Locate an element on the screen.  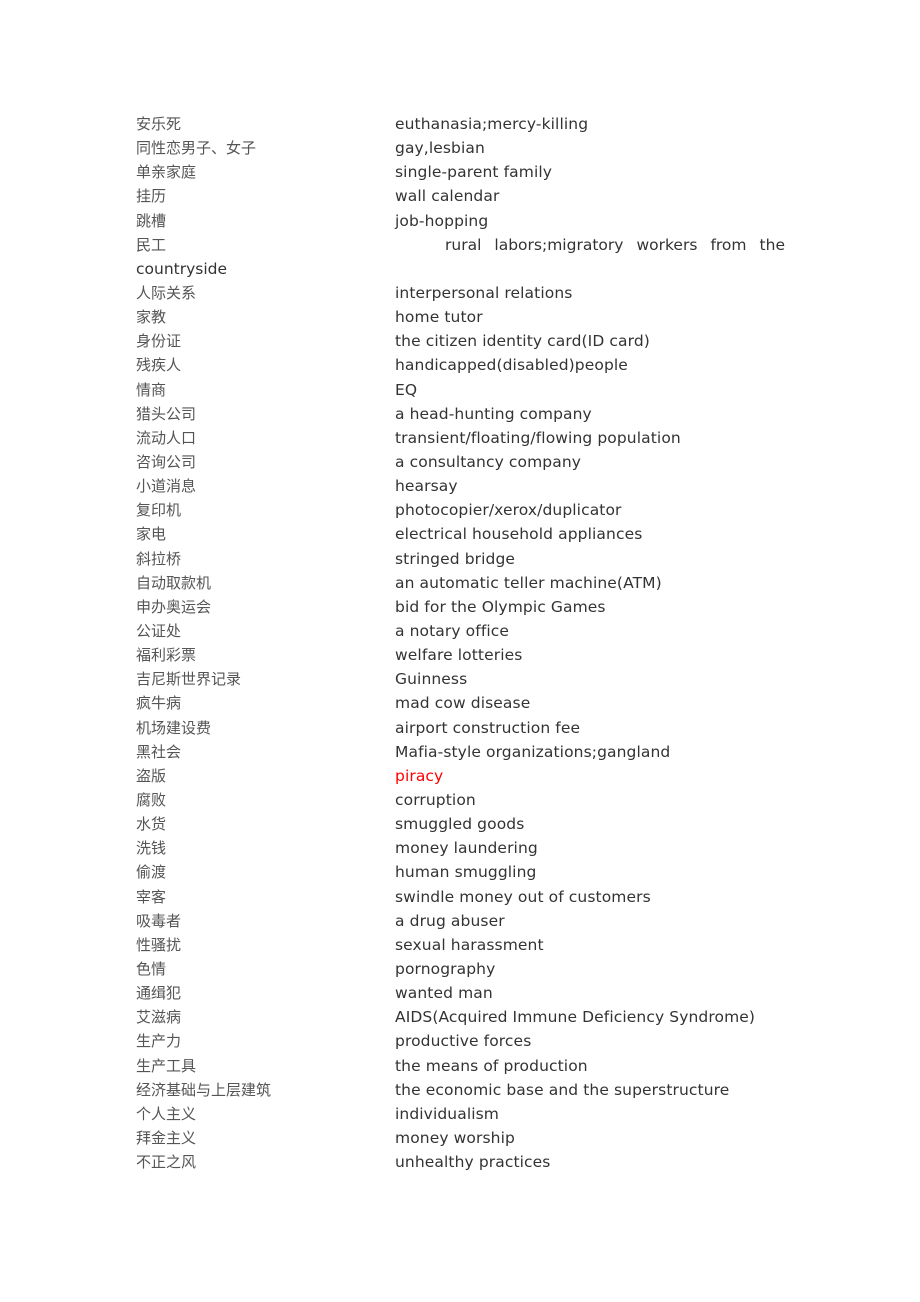
english-translation: single-parent family is located at coordinates (474, 172).